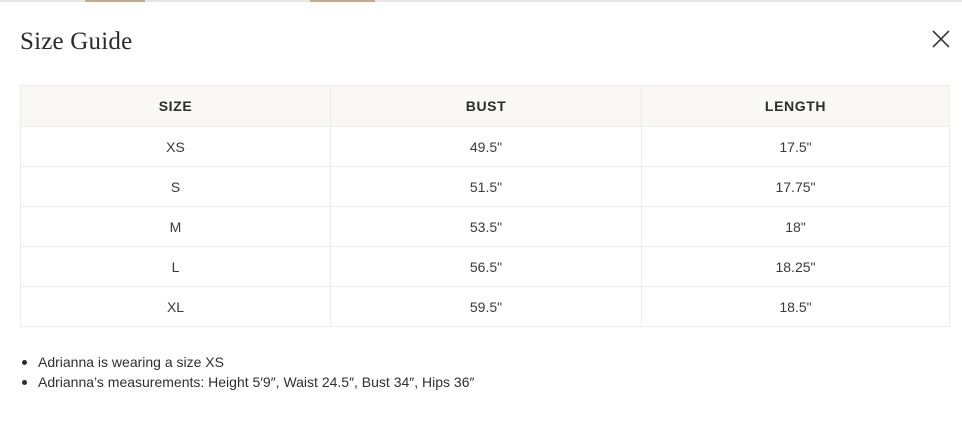 Image resolution: width=962 pixels, height=433 pixels. I want to click on table-row: XS 49.5" 17.5", so click(485, 146).